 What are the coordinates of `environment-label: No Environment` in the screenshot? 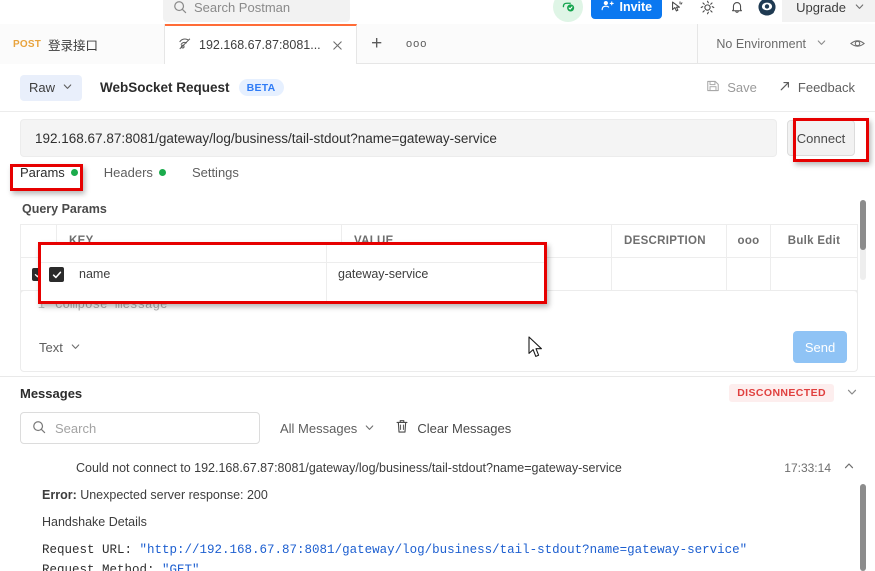 It's located at (761, 43).